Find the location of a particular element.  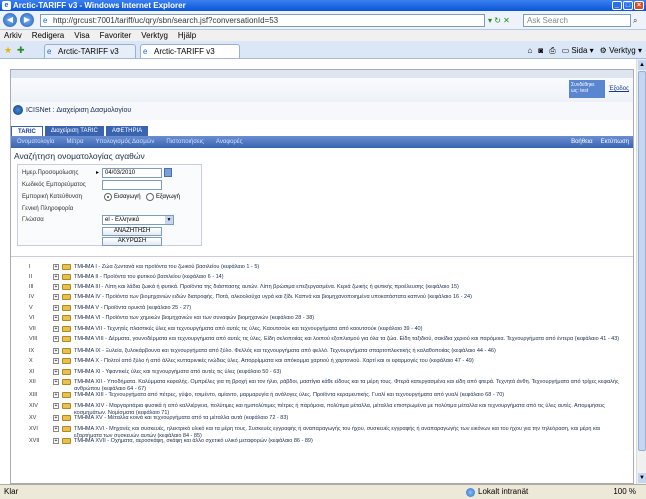

language-select: el - Ελληνικά ▼ is located at coordinates (138, 220).